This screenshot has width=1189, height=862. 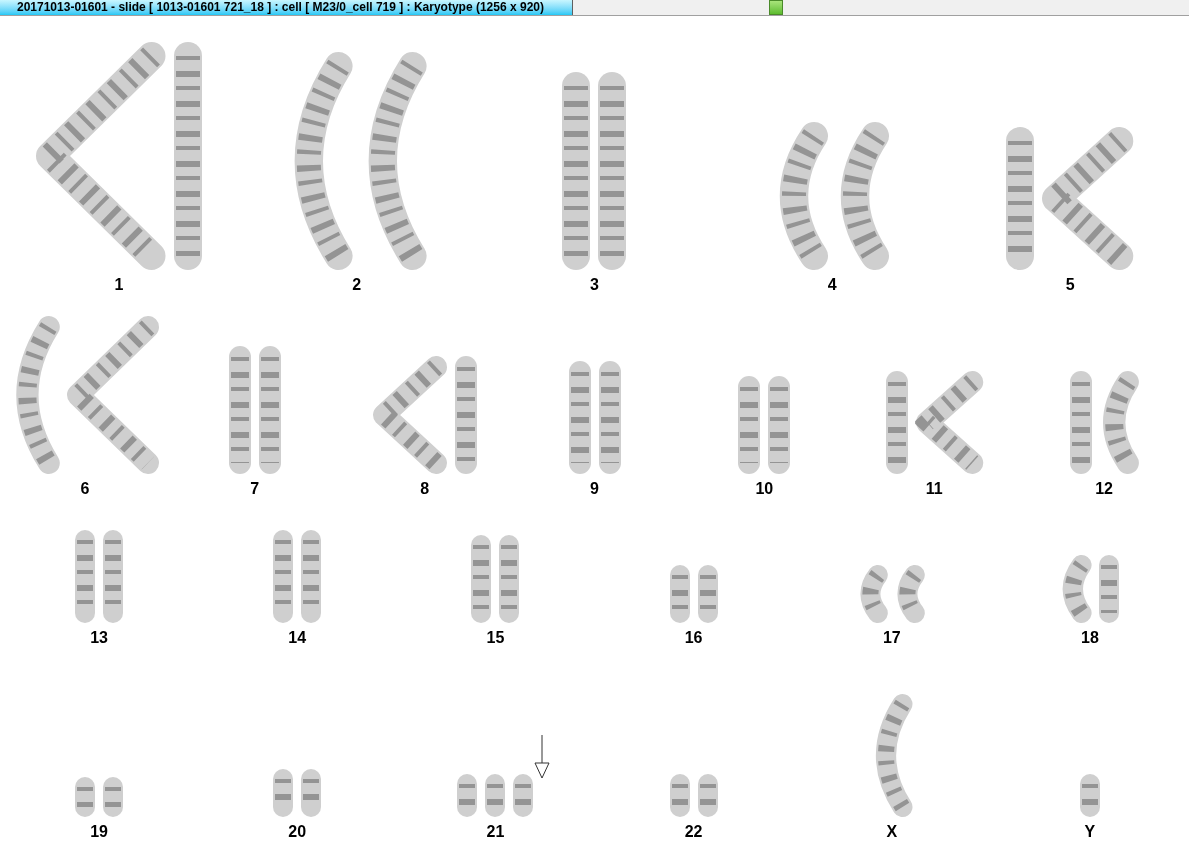 I want to click on chromosome-number: 20, so click(x=297, y=832).